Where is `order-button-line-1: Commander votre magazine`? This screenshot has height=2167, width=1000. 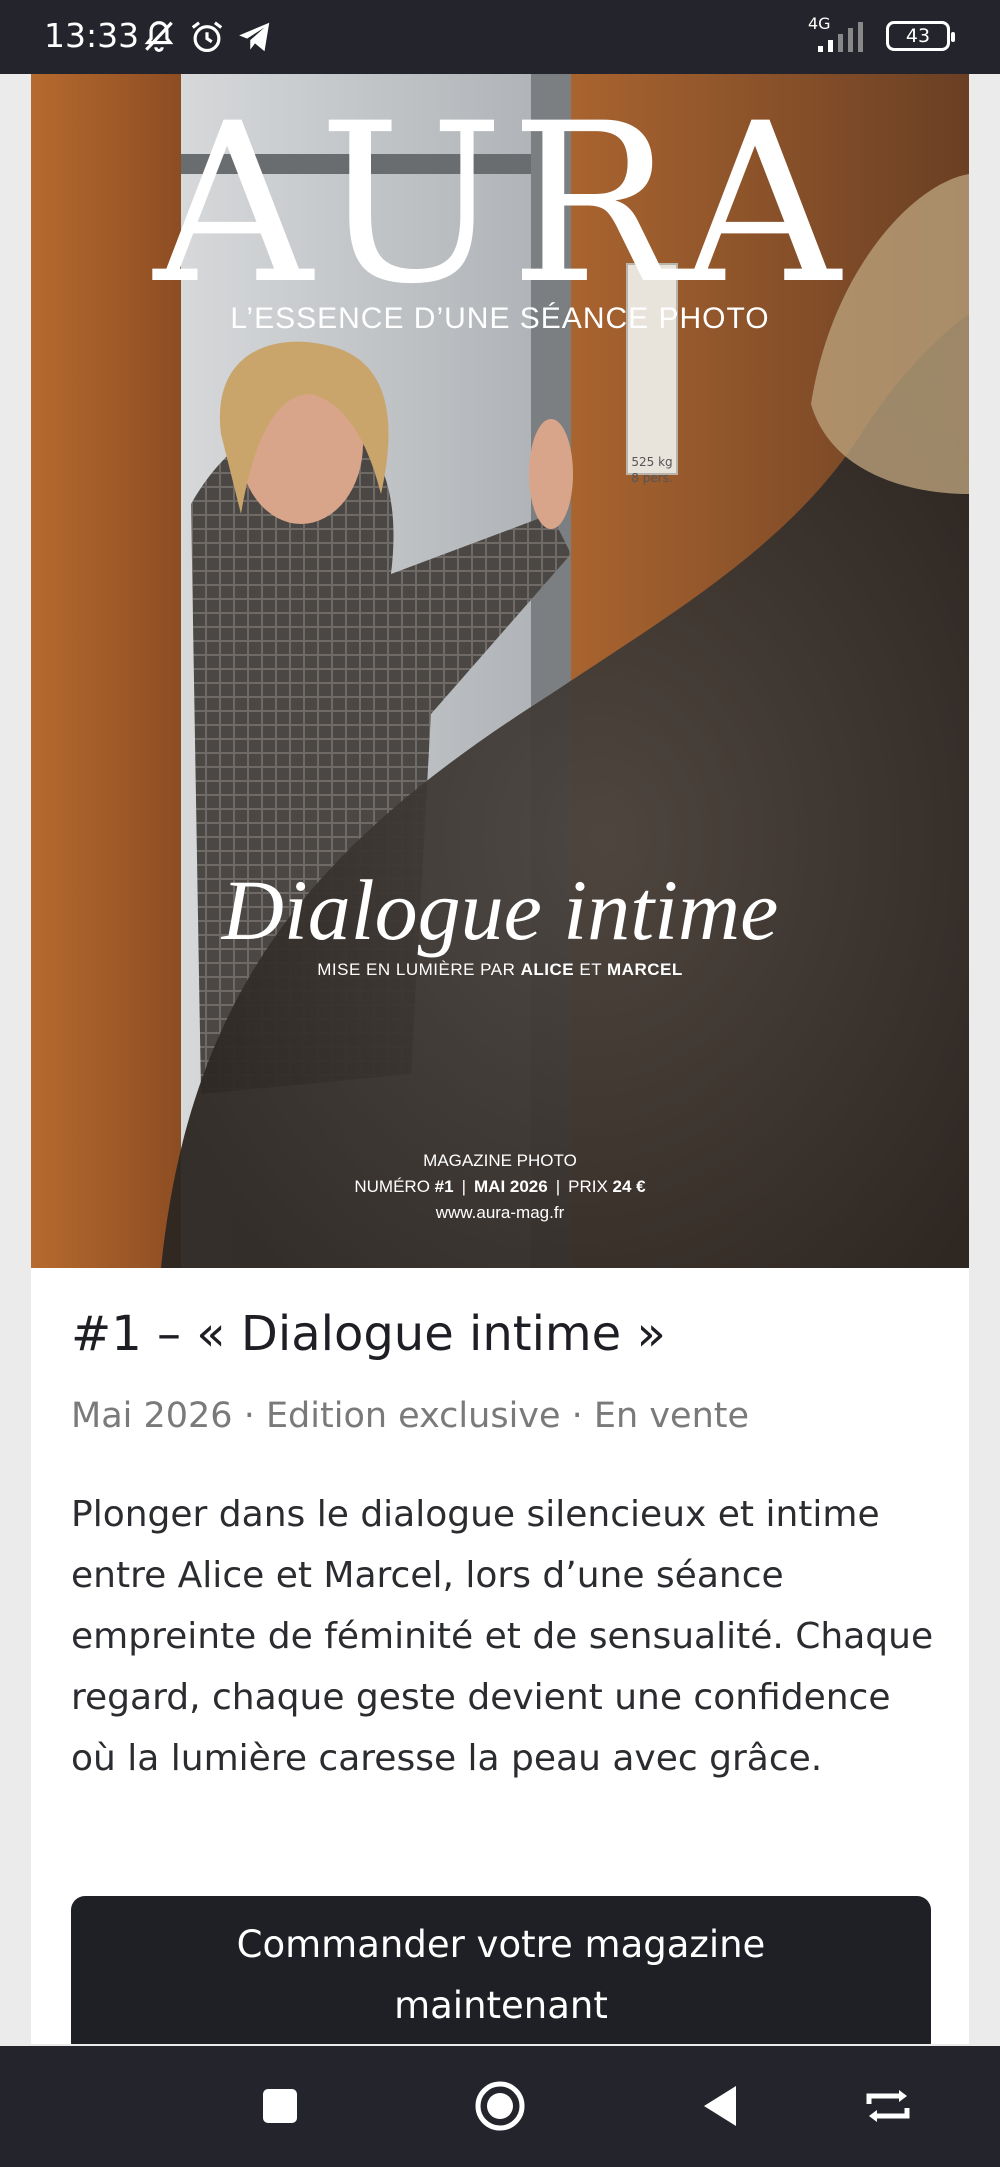
order-button-line-1: Commander votre magazine is located at coordinates (501, 1944).